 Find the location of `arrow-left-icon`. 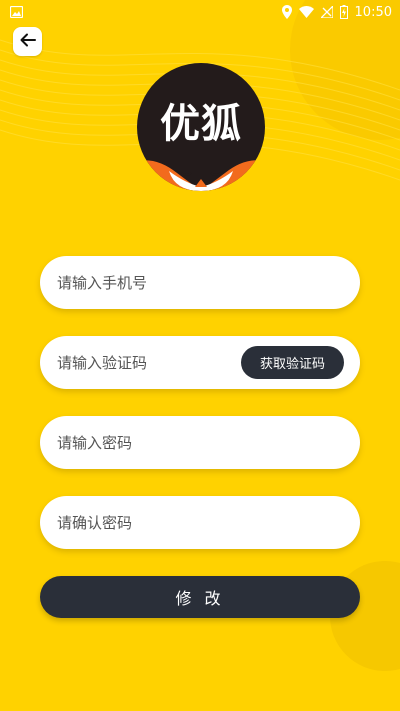

arrow-left-icon is located at coordinates (28, 41).